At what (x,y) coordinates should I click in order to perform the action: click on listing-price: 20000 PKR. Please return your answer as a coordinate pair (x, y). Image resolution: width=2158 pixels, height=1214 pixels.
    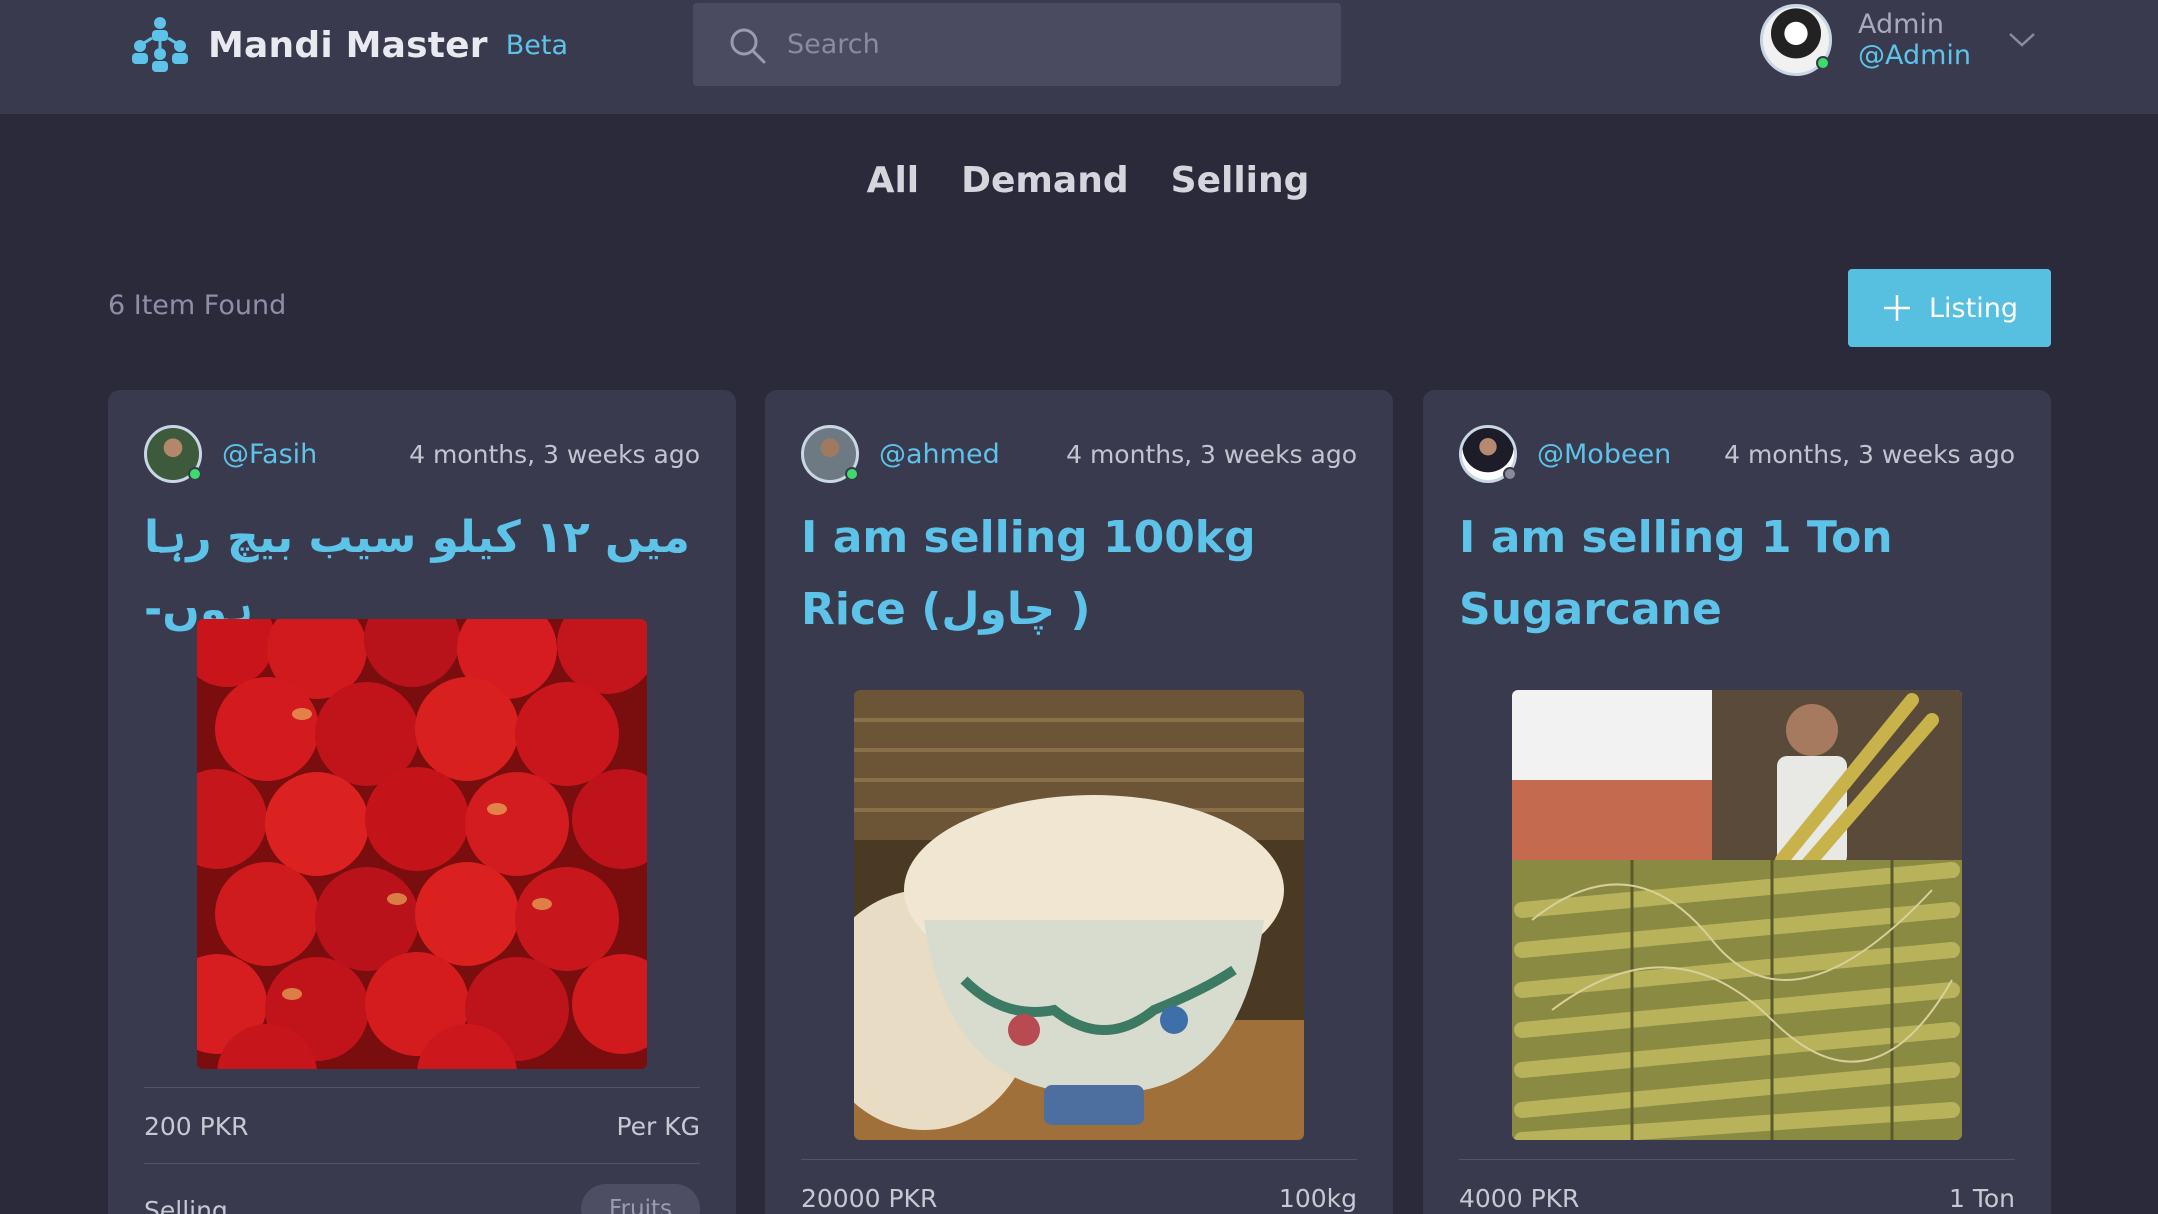
    Looking at the image, I should click on (869, 1198).